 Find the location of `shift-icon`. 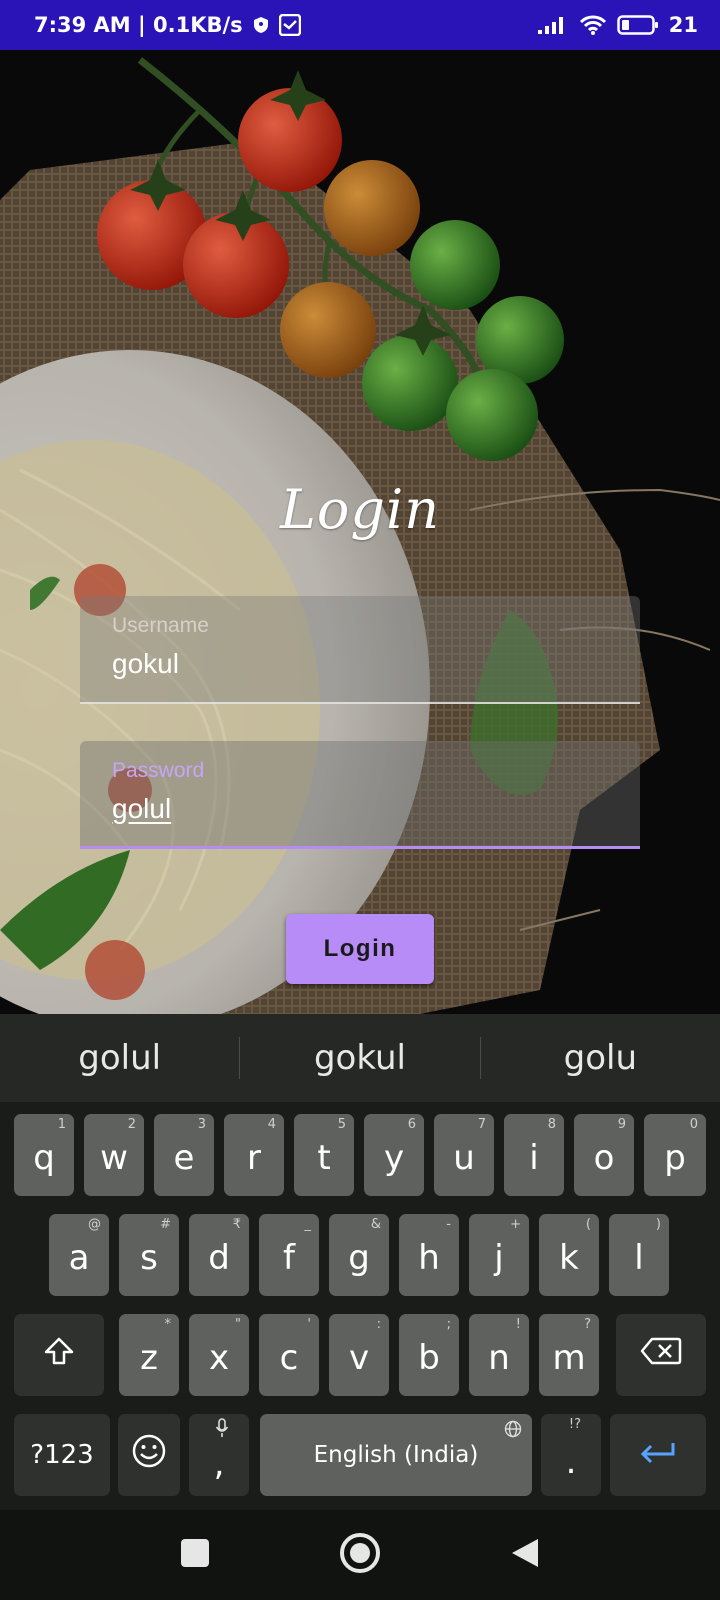

shift-icon is located at coordinates (59, 1355).